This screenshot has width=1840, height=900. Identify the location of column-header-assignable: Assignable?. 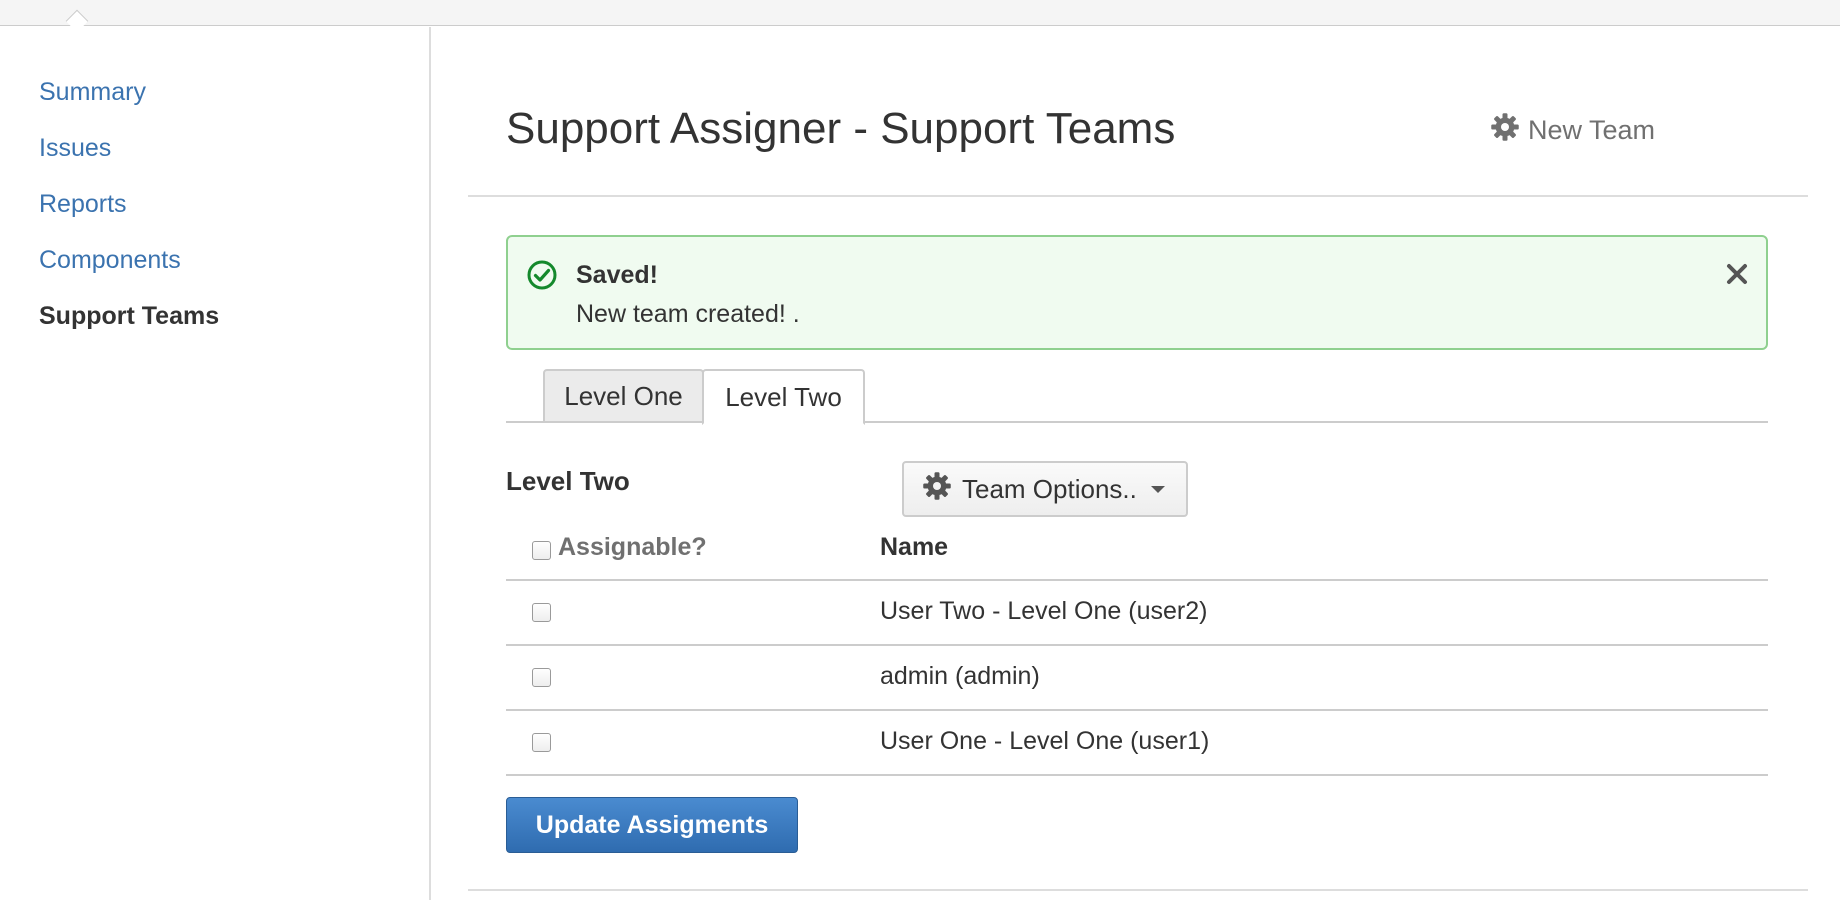
(632, 547).